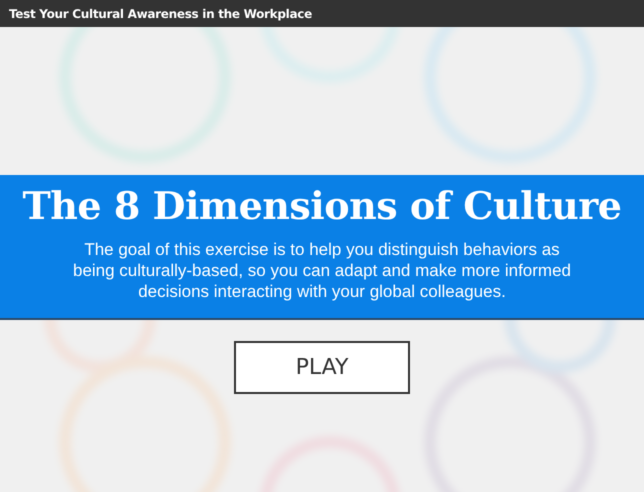 Image resolution: width=644 pixels, height=492 pixels. I want to click on play-button: PLAY, so click(322, 367).